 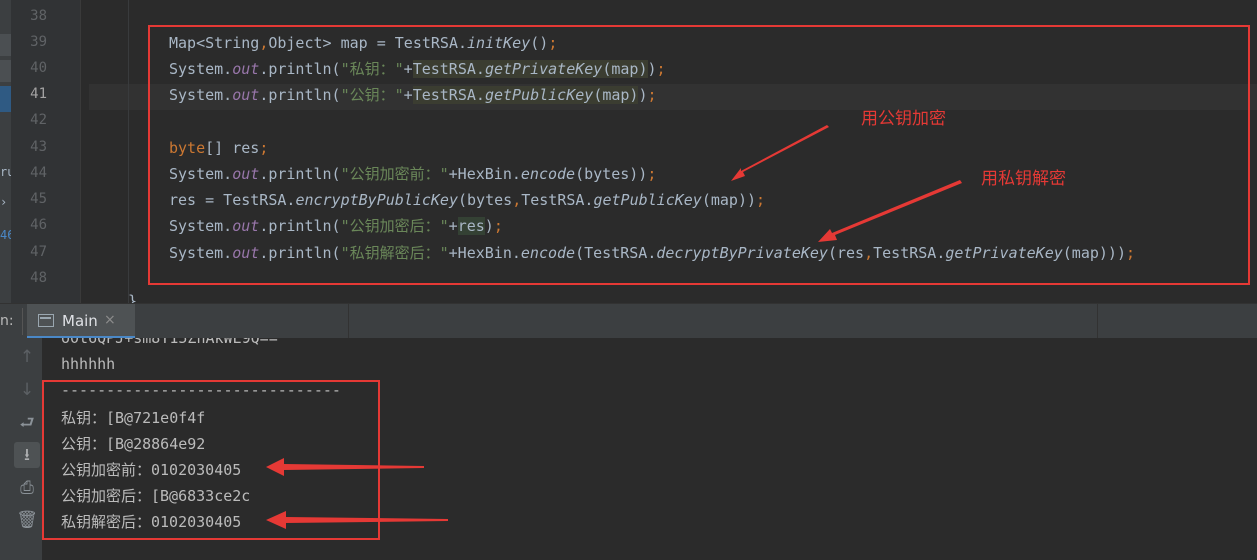 I want to click on arrow-encrypt, so click(x=780, y=153).